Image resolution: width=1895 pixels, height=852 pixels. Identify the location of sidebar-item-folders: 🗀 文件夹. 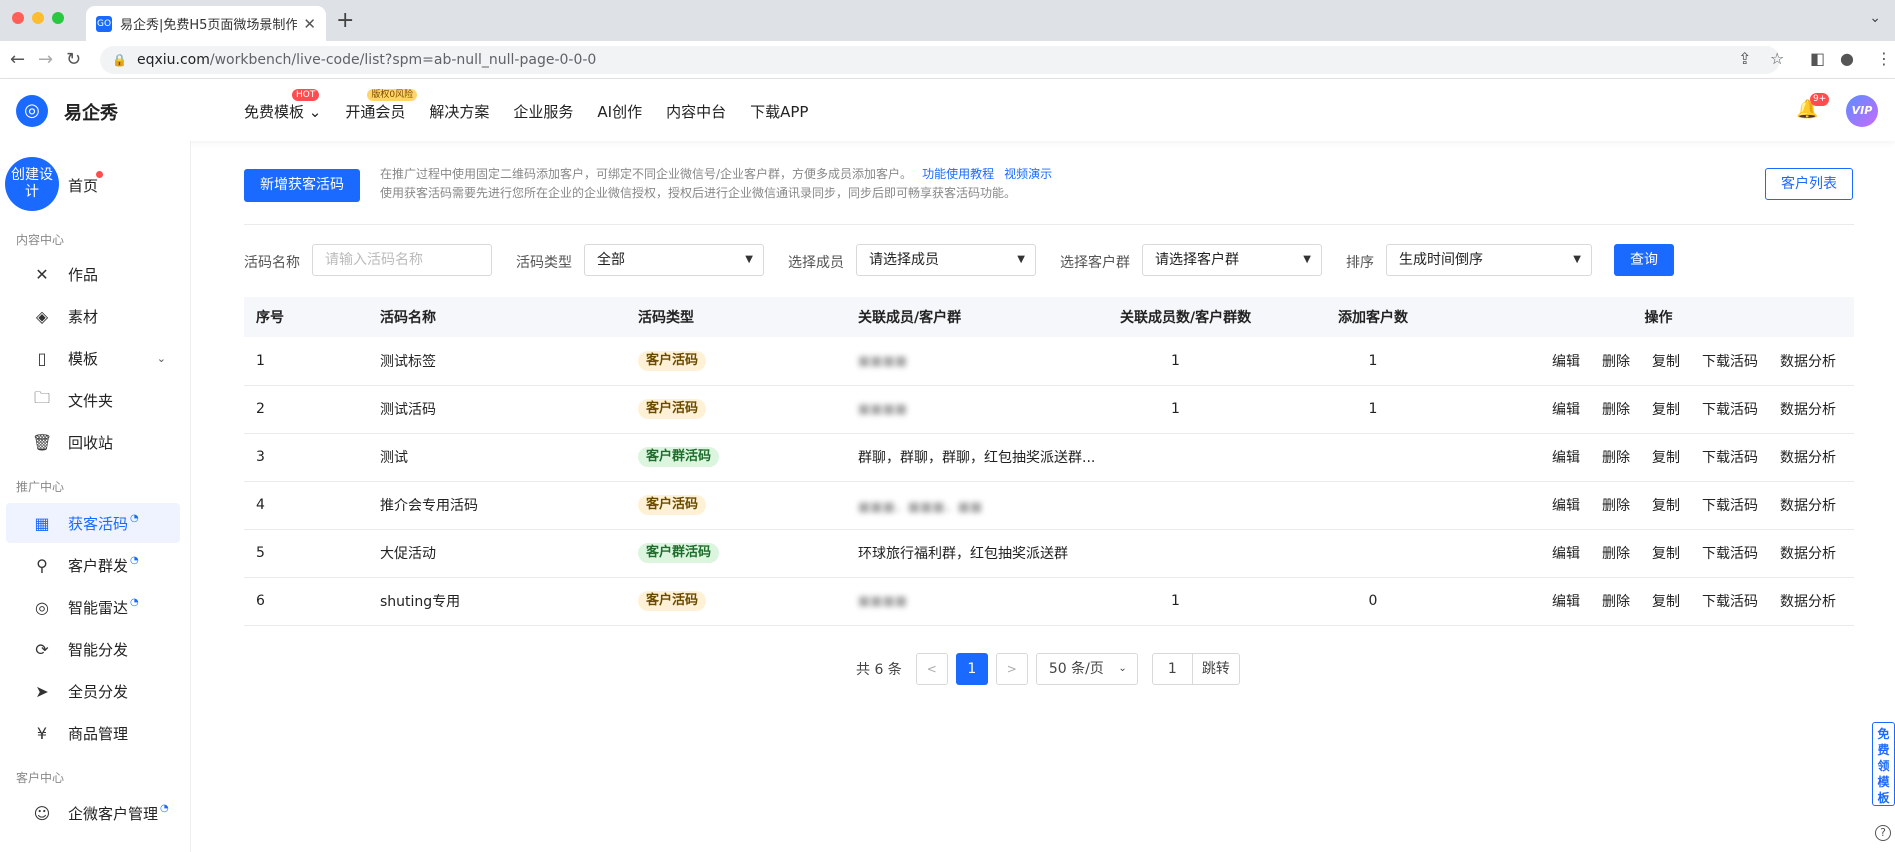
(93, 400).